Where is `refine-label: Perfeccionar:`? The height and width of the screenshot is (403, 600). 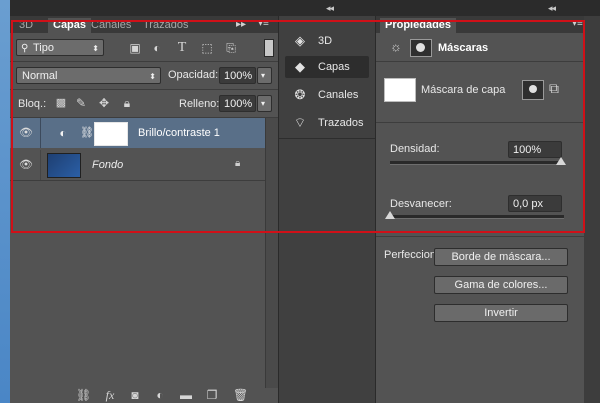
refine-label: Perfeccionar: is located at coordinates (410, 255).